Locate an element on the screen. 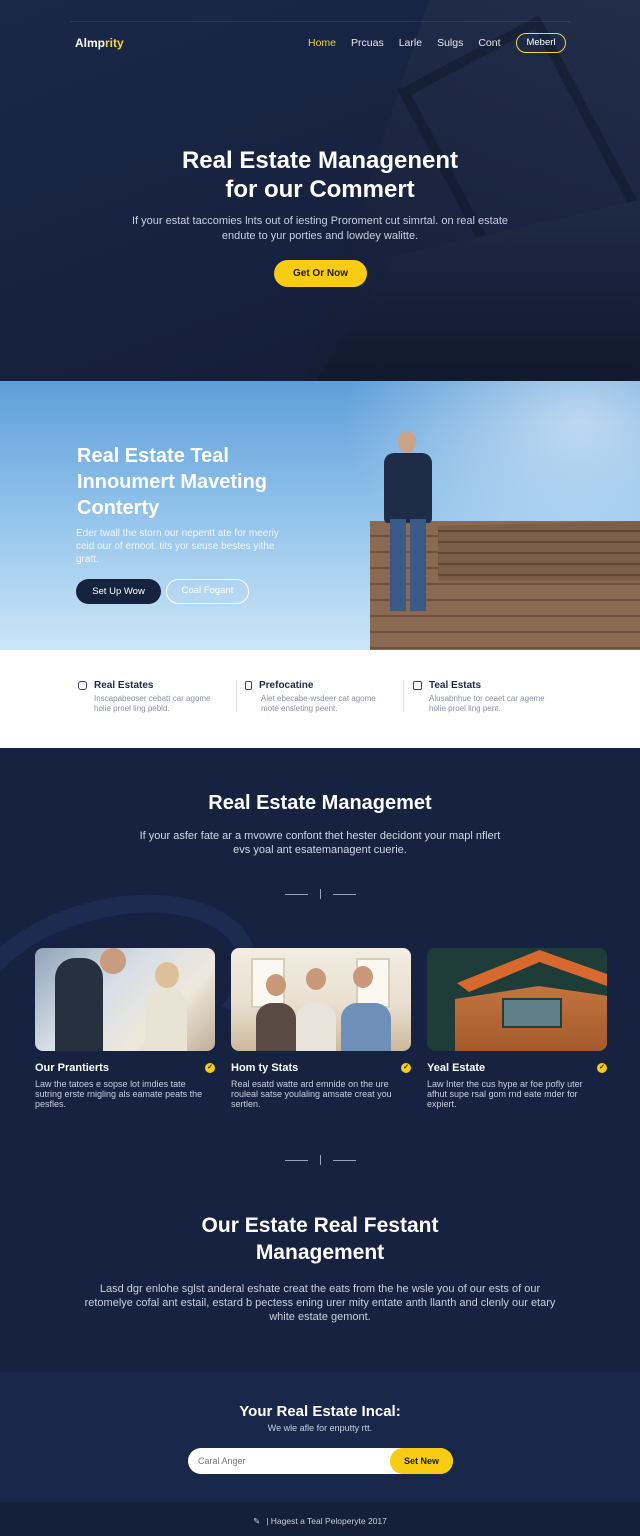  newsletter-title: Your Real Estate Incal: is located at coordinates (320, 1411).